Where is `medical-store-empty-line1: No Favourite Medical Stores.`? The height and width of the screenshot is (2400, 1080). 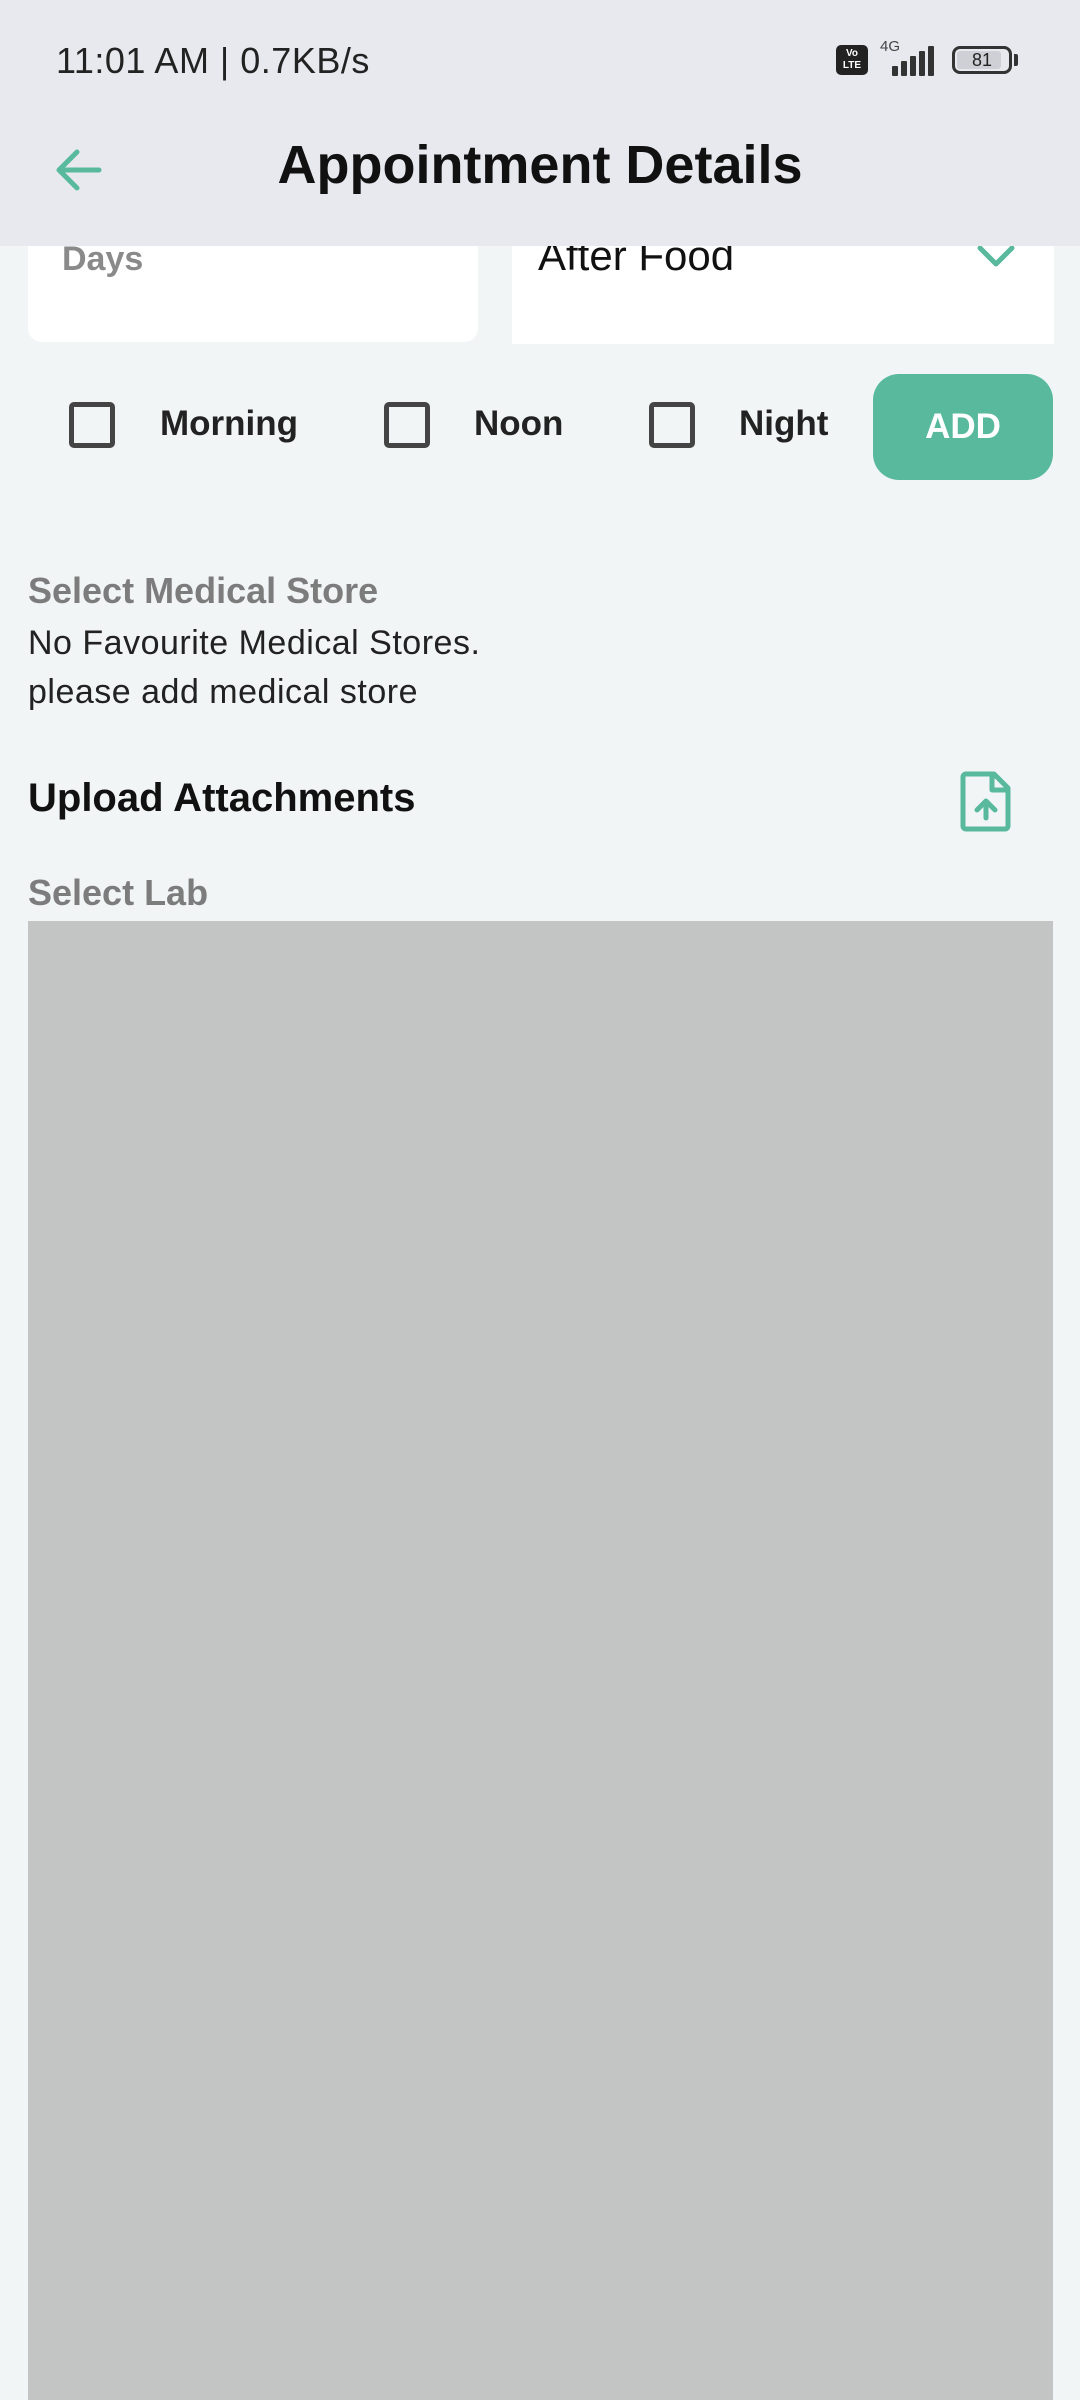
medical-store-empty-line1: No Favourite Medical Stores. is located at coordinates (254, 643).